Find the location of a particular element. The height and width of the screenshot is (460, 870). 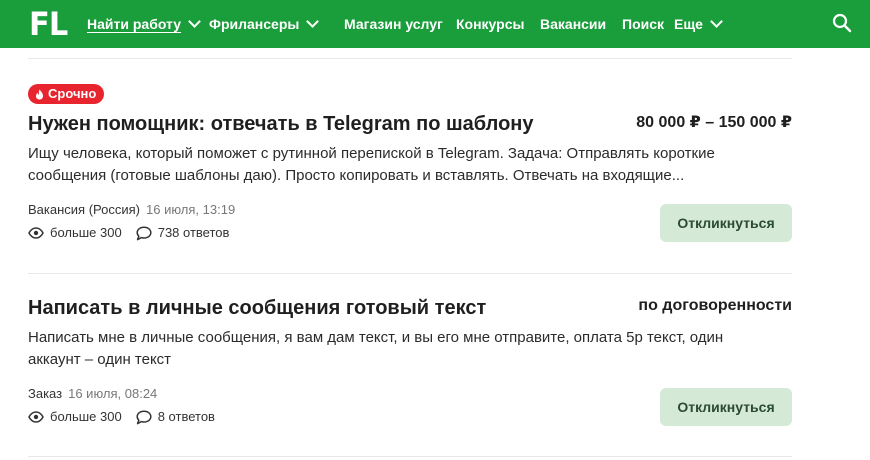

project-price: по договоренности is located at coordinates (715, 305).